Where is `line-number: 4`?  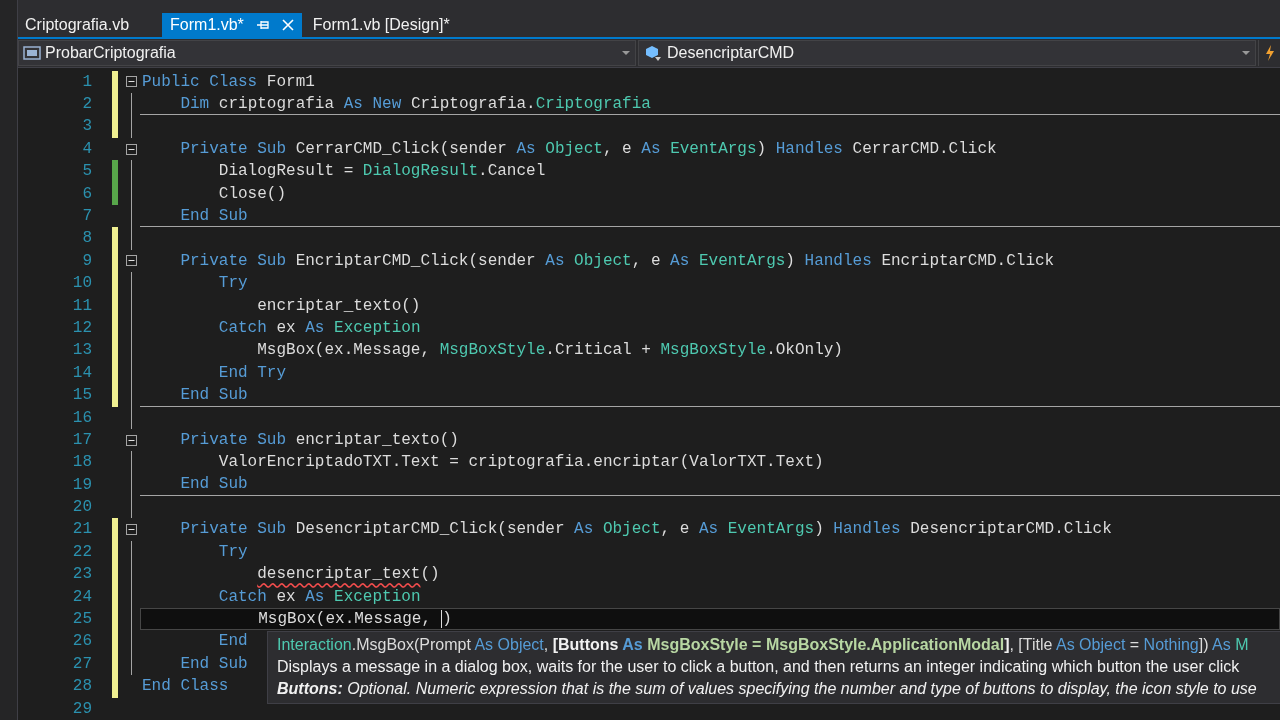
line-number: 4 is located at coordinates (86, 149).